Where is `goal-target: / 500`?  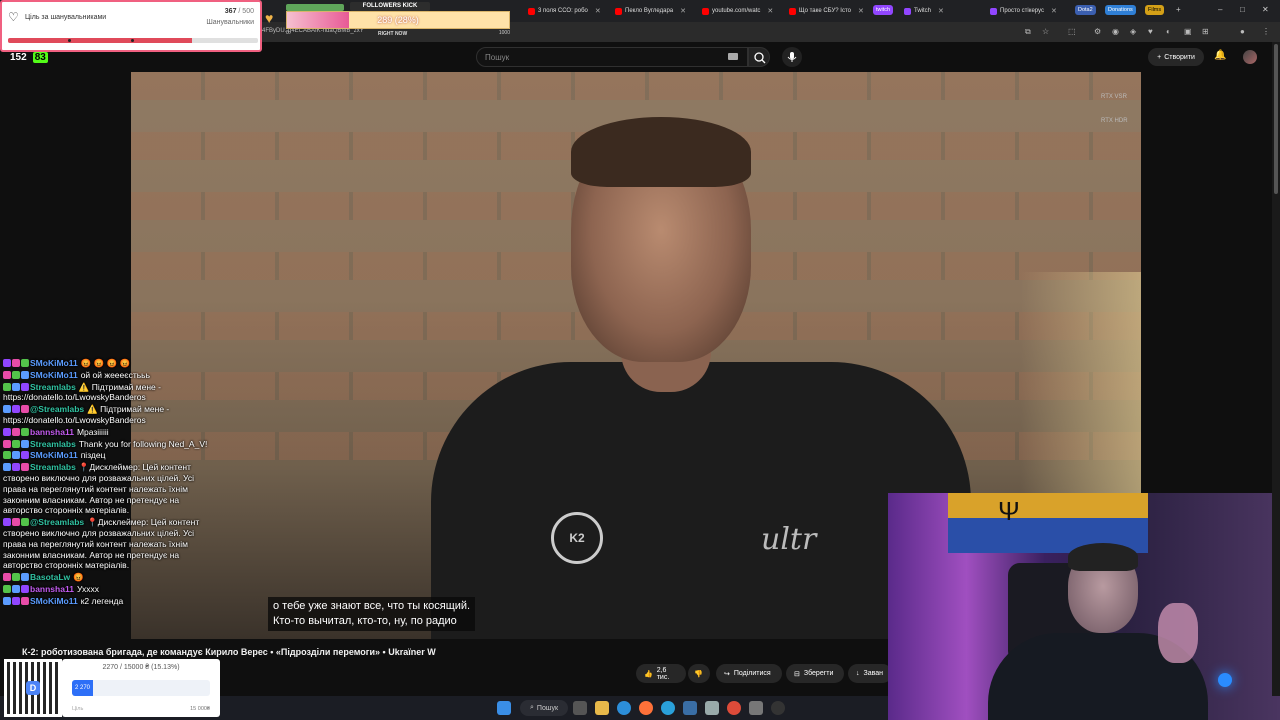
goal-target: / 500 is located at coordinates (246, 11).